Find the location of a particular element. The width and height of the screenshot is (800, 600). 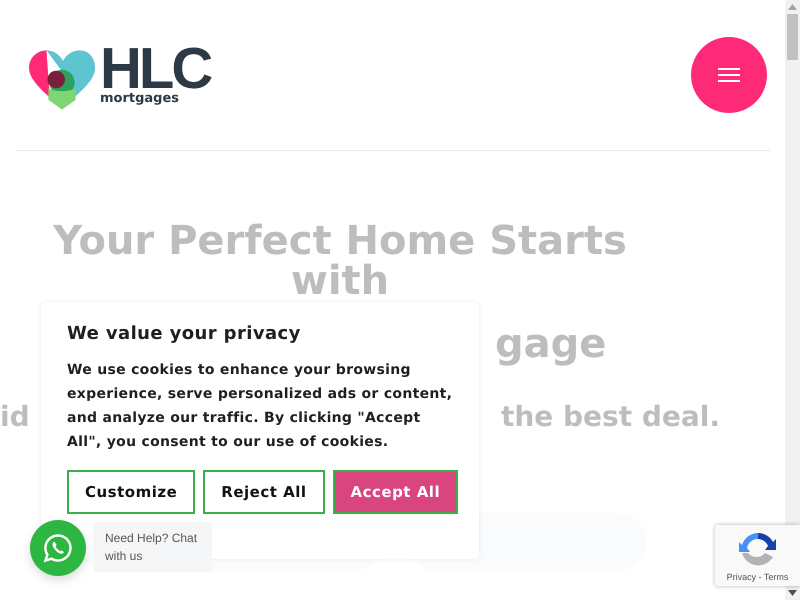

hero-heading: gage is located at coordinates (550, 344).